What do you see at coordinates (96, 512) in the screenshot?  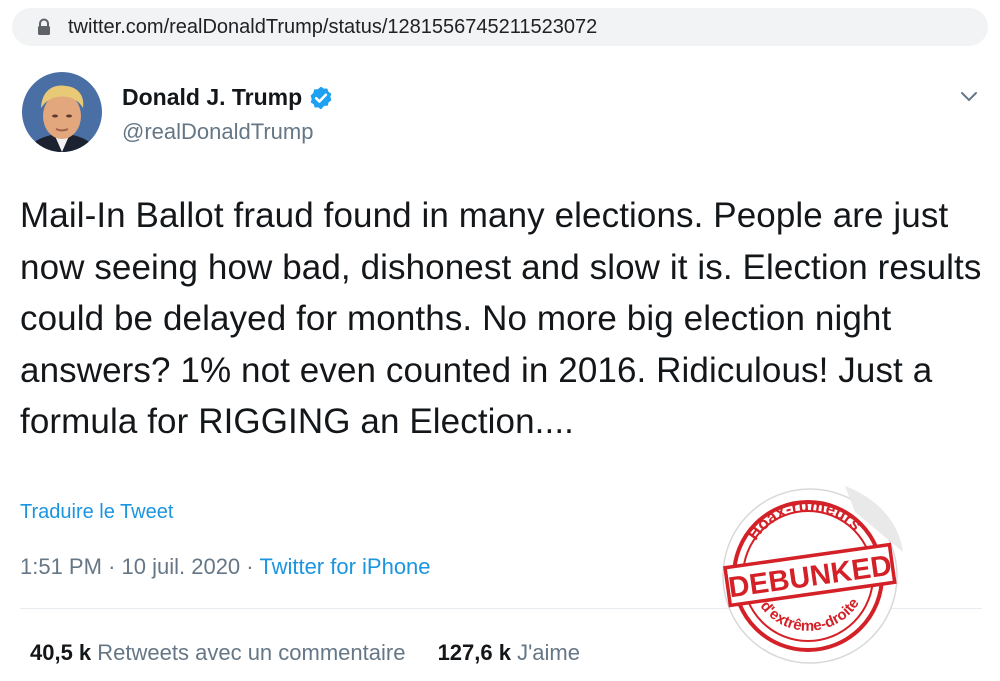 I see `translate-tweet-link: Traduire le Tweet` at bounding box center [96, 512].